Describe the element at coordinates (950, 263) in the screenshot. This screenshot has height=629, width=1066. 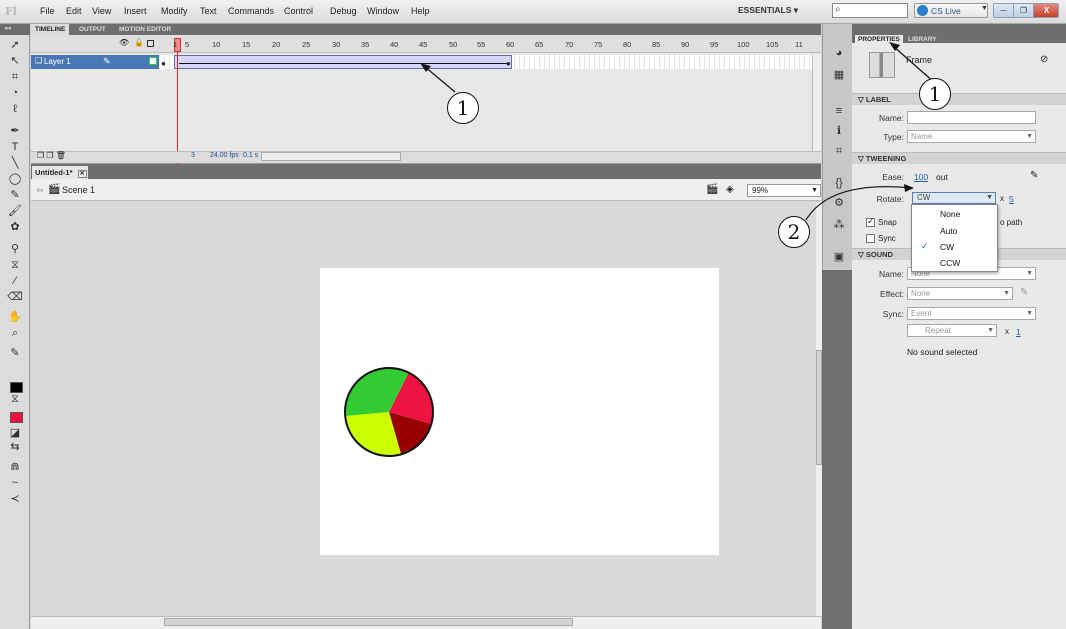
I see `rotate-option-ccw: CCW` at that location.